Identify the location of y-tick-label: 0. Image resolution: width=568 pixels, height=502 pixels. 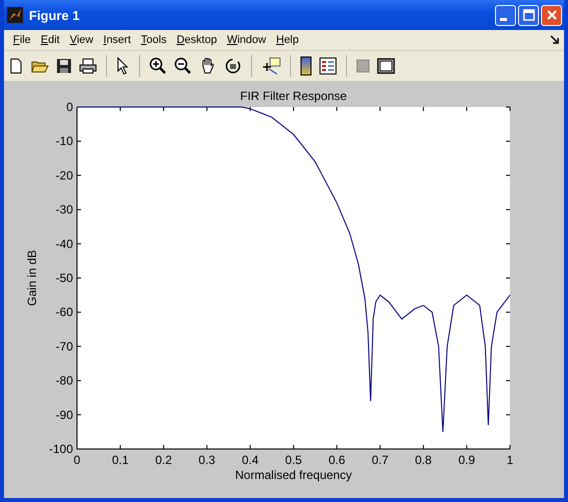
(69, 107).